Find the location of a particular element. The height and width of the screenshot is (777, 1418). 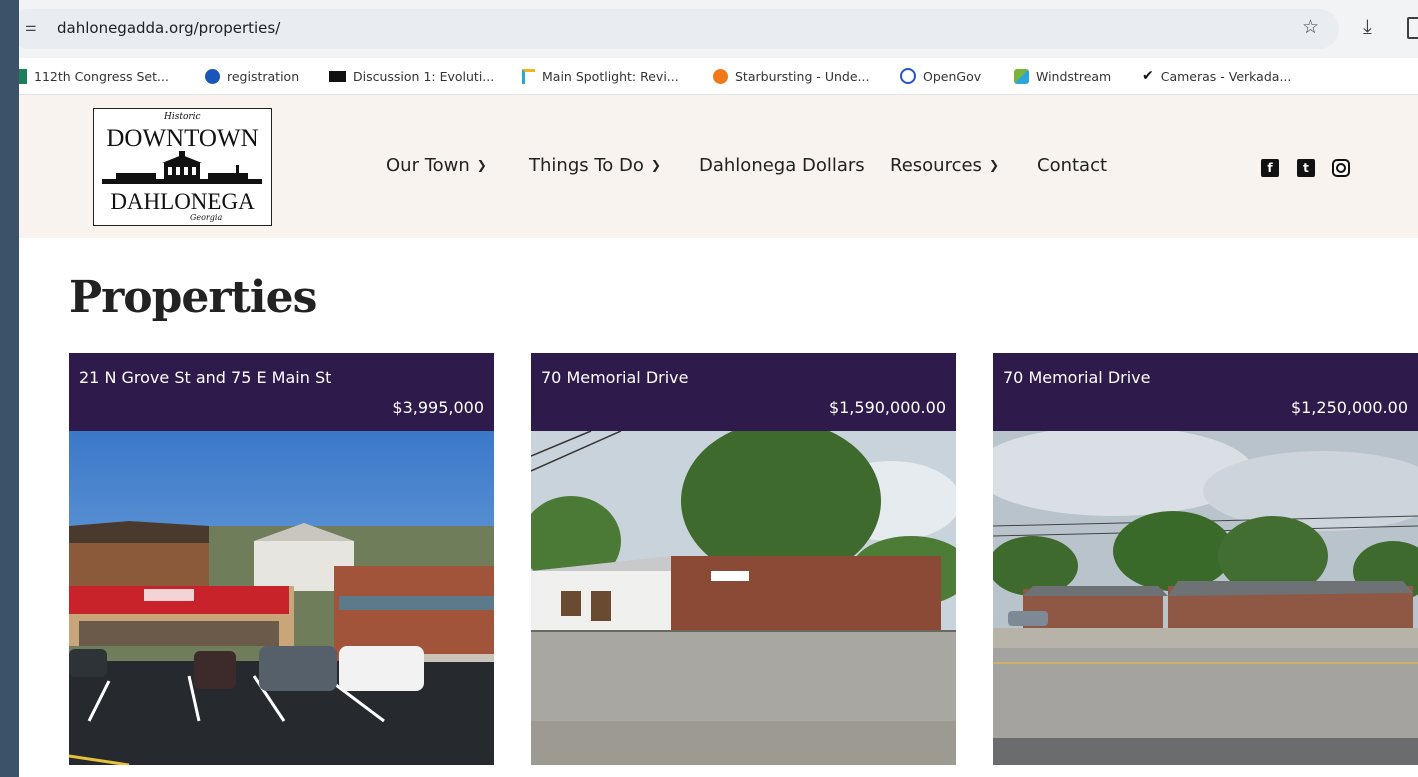

side-panel-icon is located at coordinates (1412, 28).